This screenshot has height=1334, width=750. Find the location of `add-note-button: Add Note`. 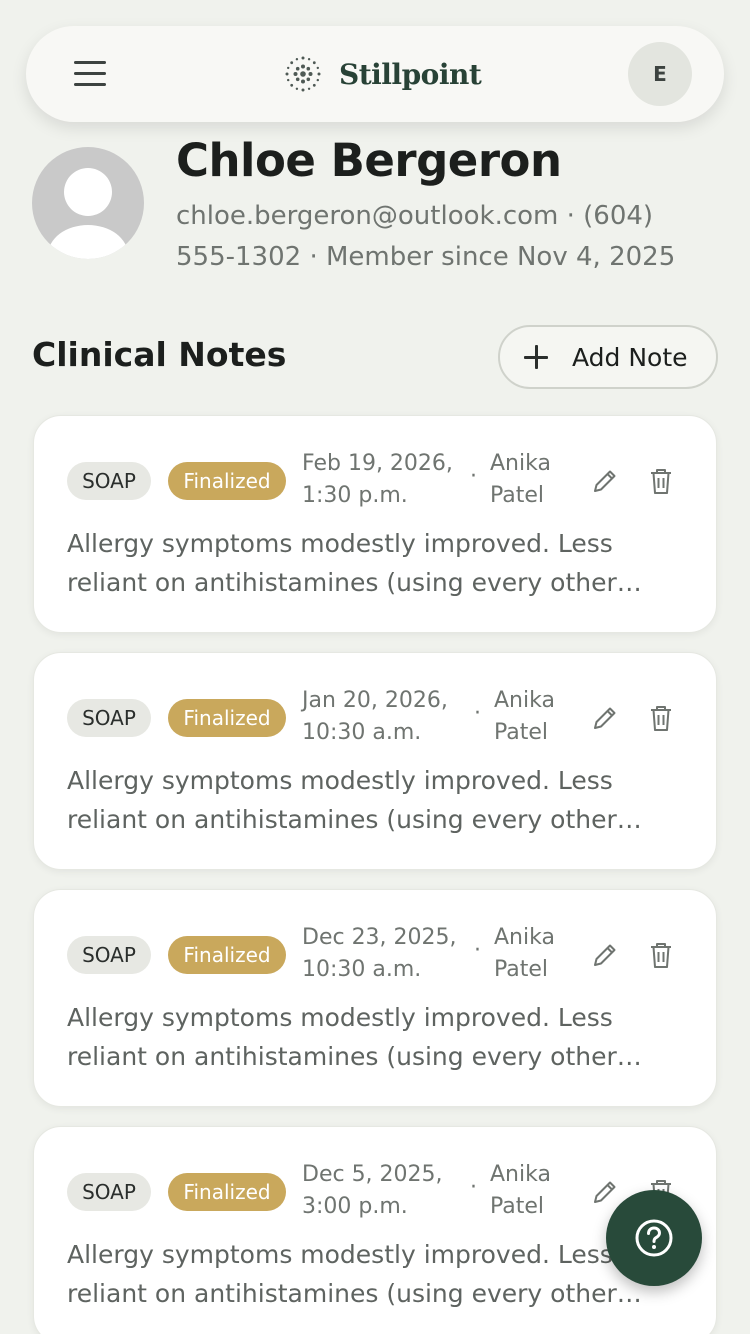

add-note-button: Add Note is located at coordinates (608, 357).